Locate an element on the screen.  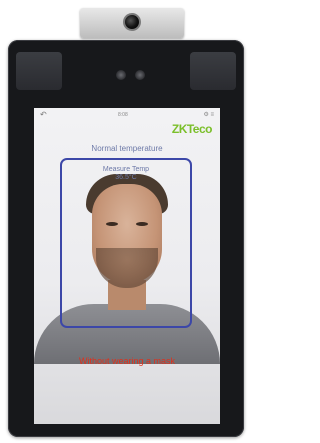
mask-warning: Without wearing a mask is located at coordinates (127, 361).